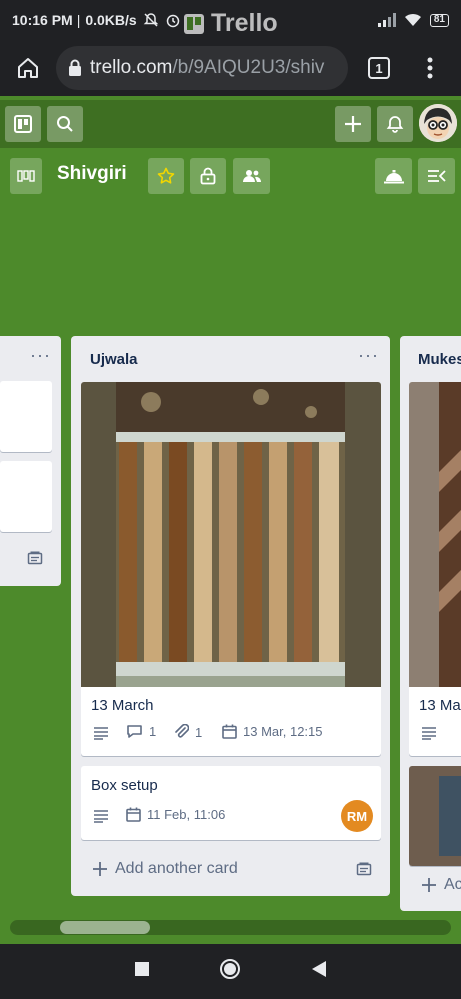 The width and height of the screenshot is (461, 999). I want to click on due-date-text: 13 Mar, 12:15, so click(283, 731).